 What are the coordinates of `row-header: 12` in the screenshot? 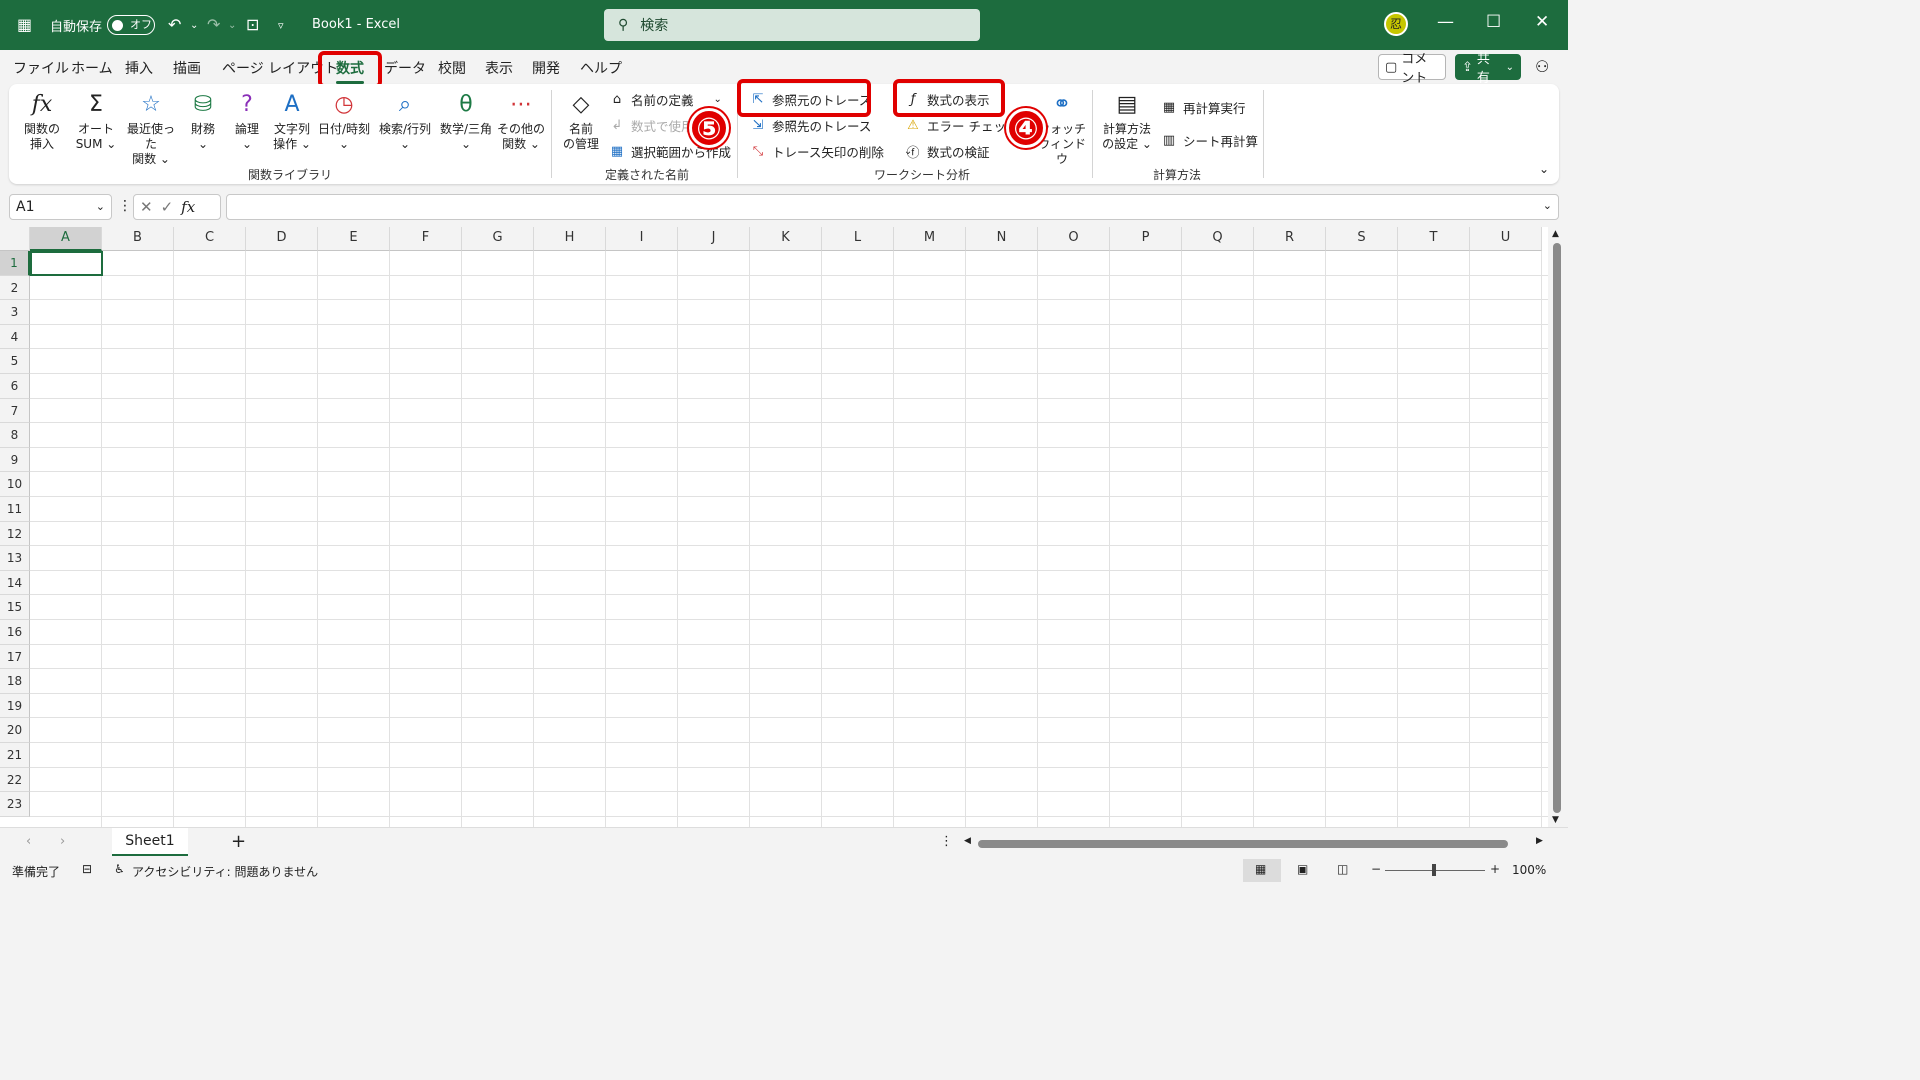 It's located at (15, 534).